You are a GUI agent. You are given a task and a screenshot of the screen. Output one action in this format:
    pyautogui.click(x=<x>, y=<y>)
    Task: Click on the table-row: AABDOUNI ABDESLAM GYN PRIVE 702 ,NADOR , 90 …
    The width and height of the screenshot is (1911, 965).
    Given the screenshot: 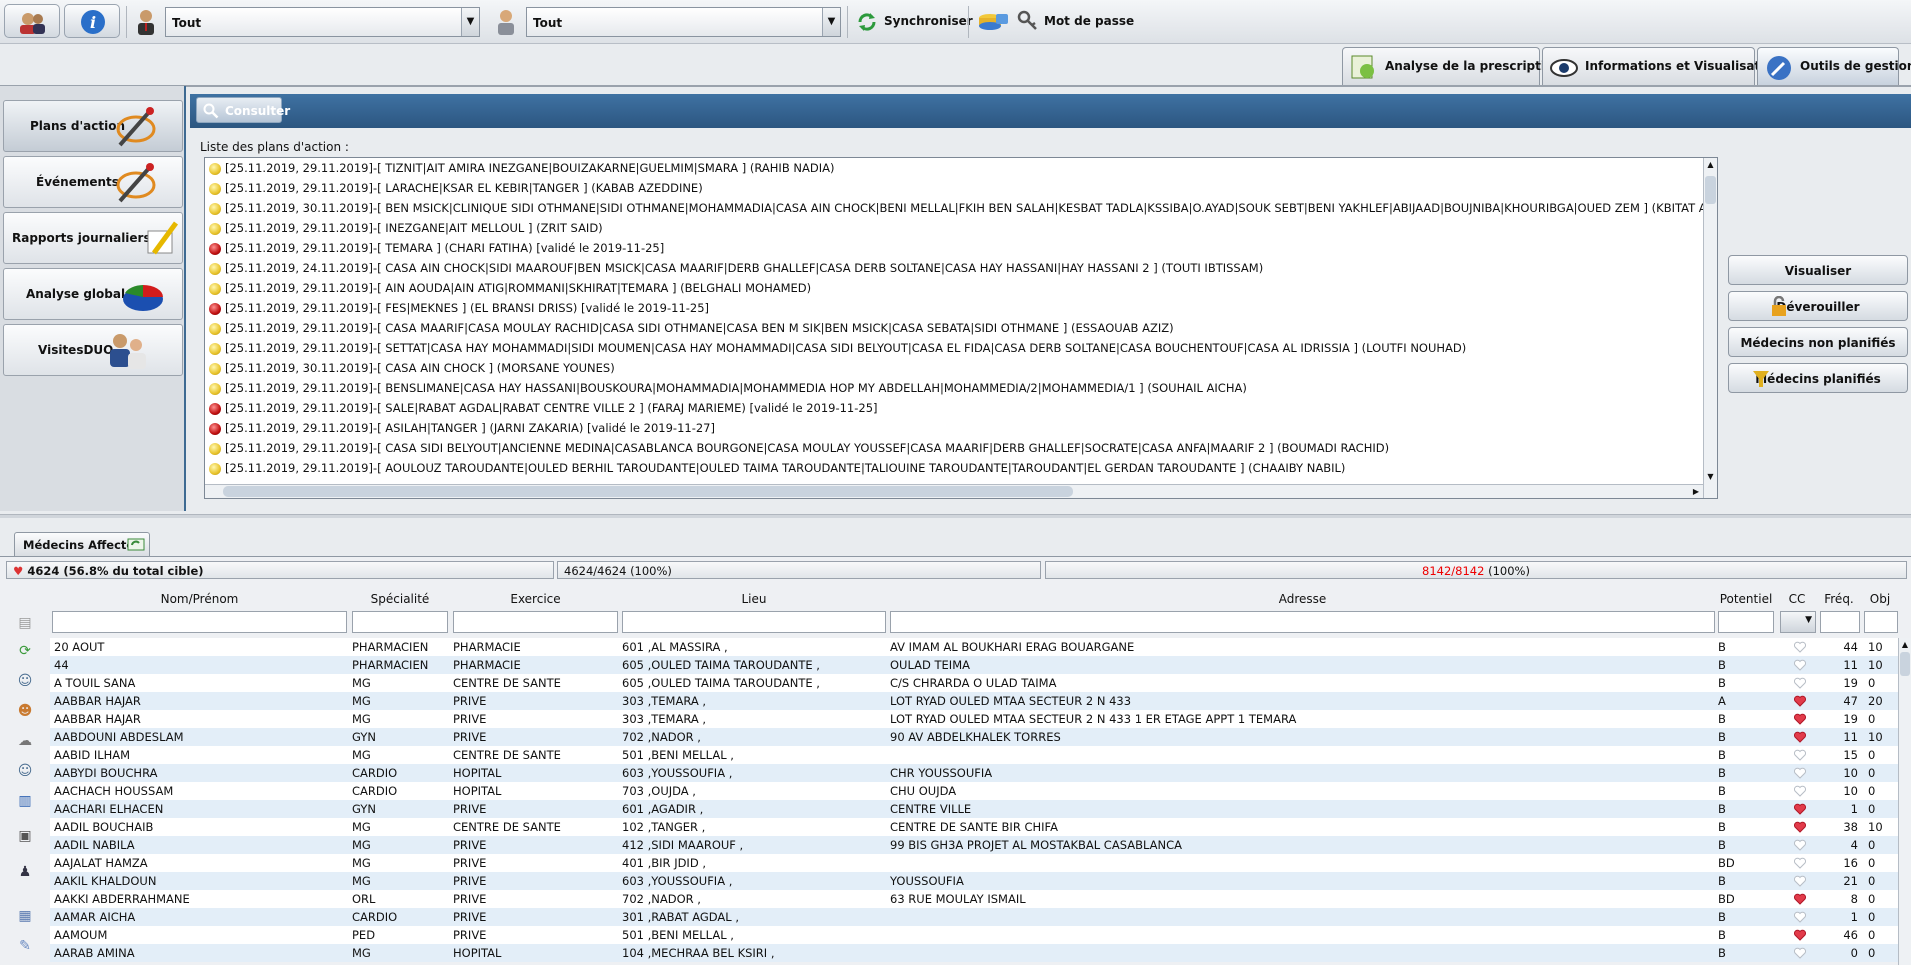 What is the action you would take?
    pyautogui.click(x=975, y=737)
    